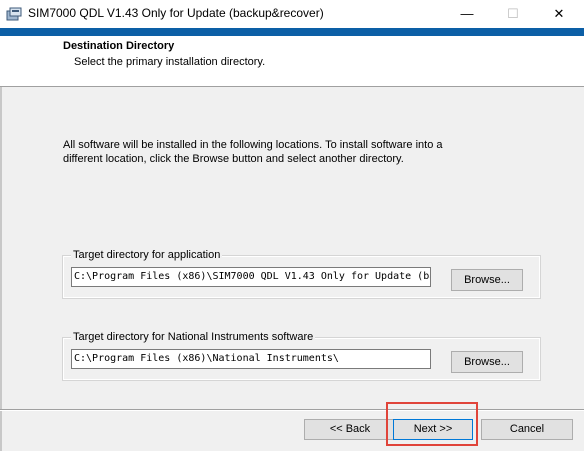 This screenshot has width=584, height=451. I want to click on app-directory-legend: Target directory for application, so click(147, 255).